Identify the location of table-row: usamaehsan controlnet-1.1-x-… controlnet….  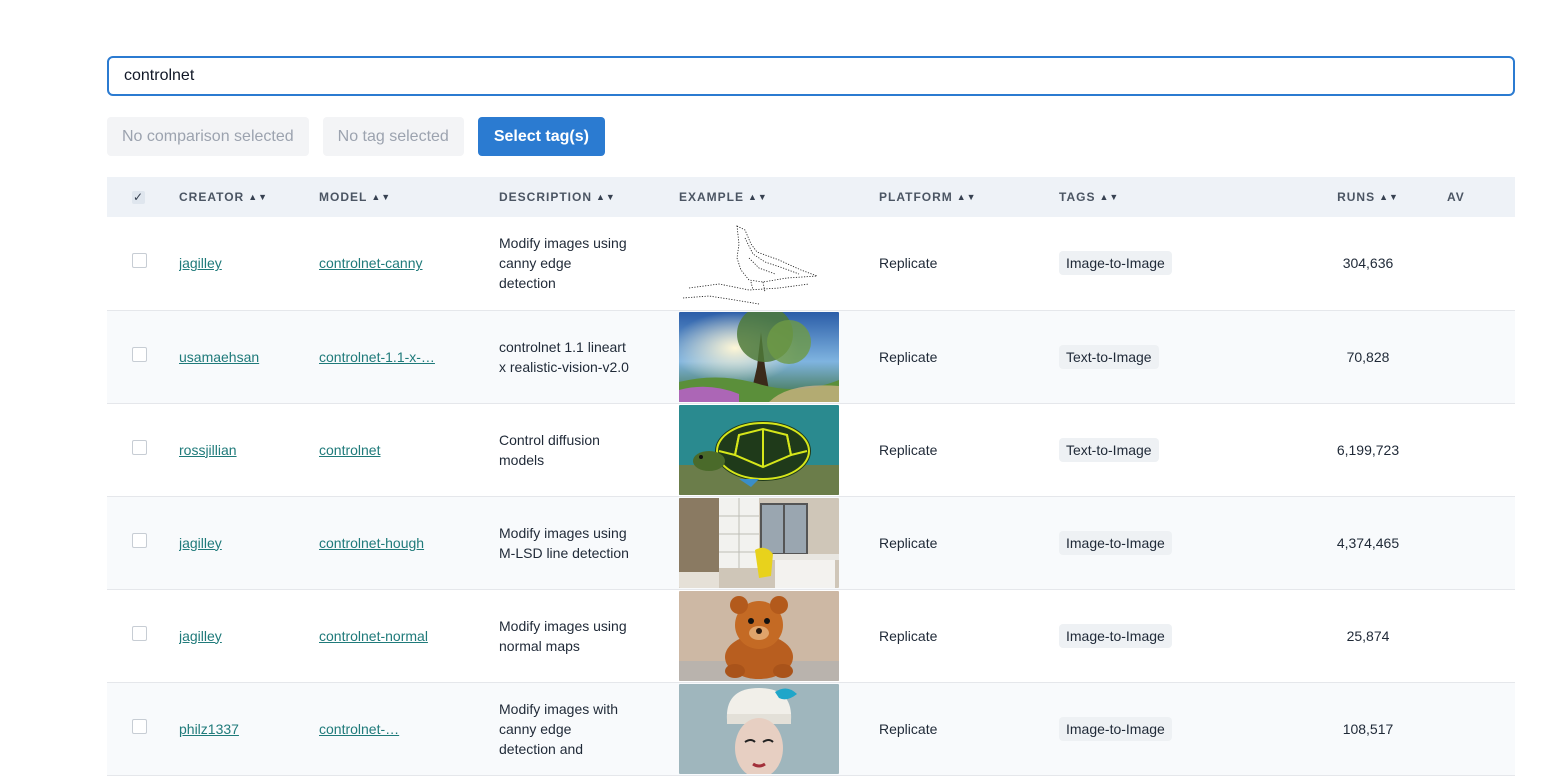
(811, 357).